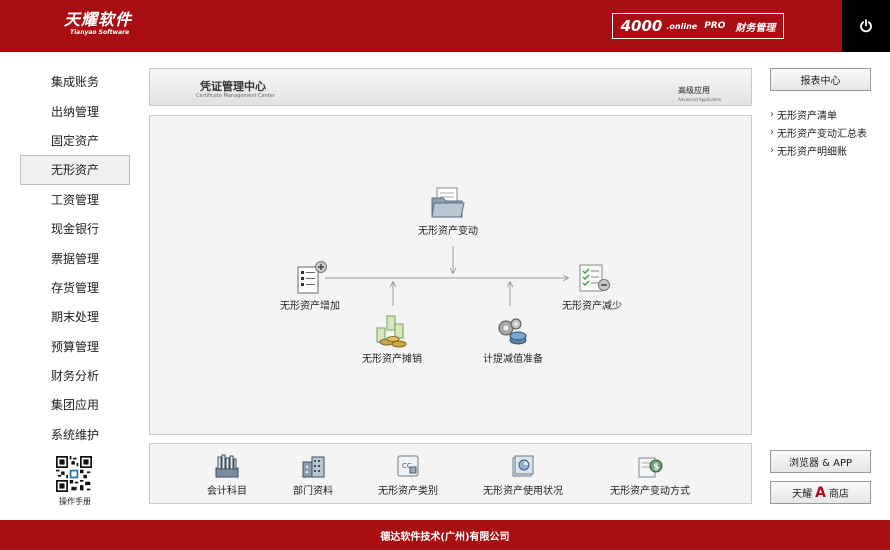 This screenshot has width=890, height=550. I want to click on report-label: 无形资产清单, so click(807, 116).